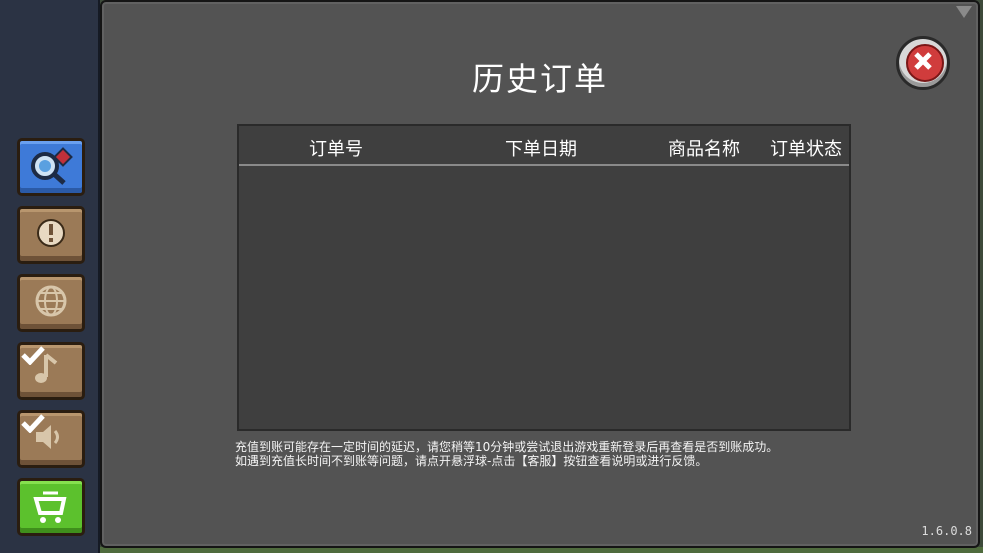  What do you see at coordinates (946, 531) in the screenshot?
I see `version-label: 1.6.0.8` at bounding box center [946, 531].